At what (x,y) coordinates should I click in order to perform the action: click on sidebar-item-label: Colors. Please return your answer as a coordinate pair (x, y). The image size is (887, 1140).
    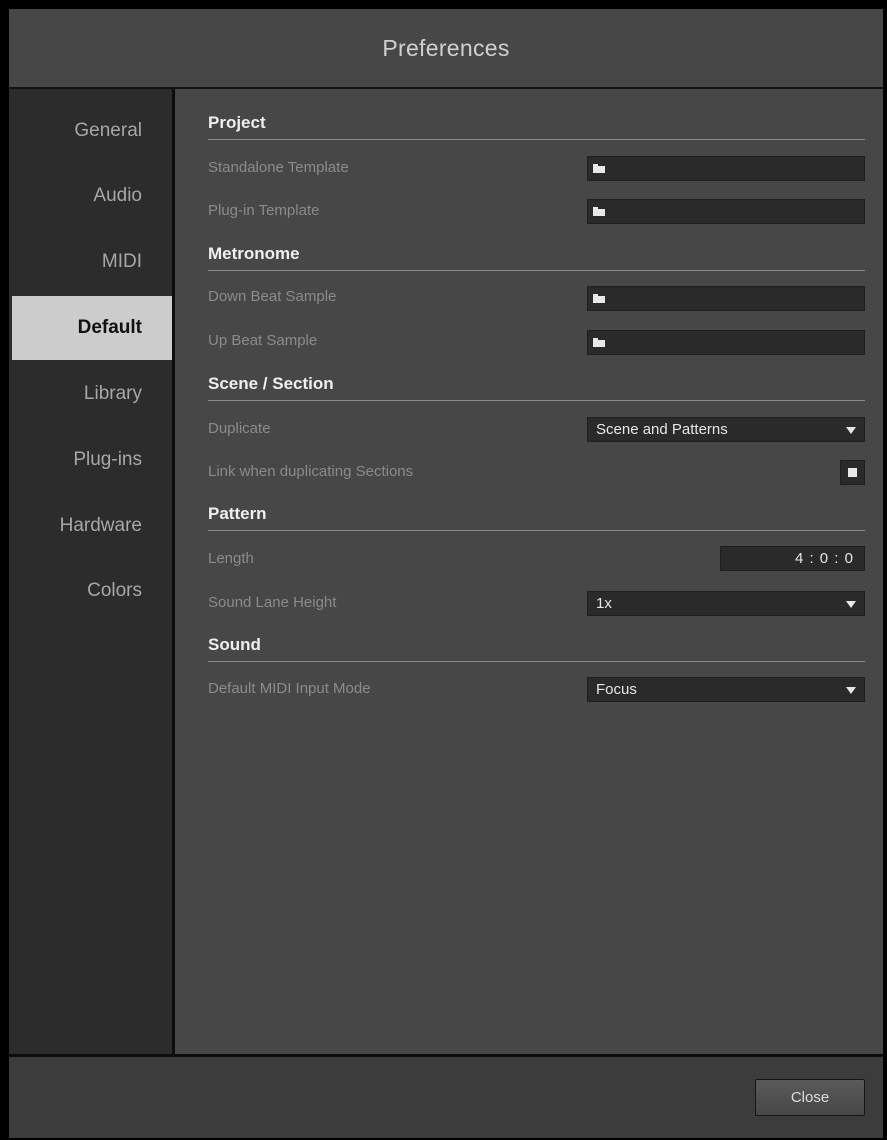
    Looking at the image, I should click on (114, 590).